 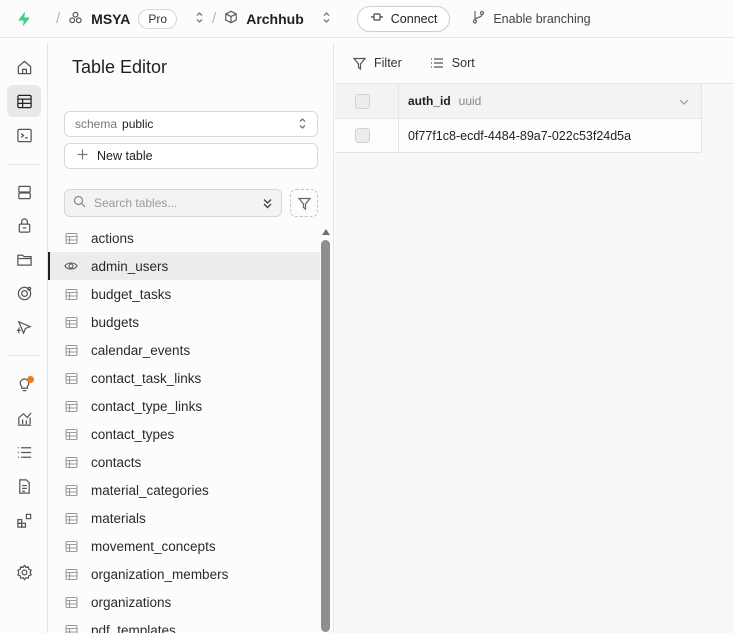 I want to click on table-list-item: movement_concepts, so click(x=184, y=546).